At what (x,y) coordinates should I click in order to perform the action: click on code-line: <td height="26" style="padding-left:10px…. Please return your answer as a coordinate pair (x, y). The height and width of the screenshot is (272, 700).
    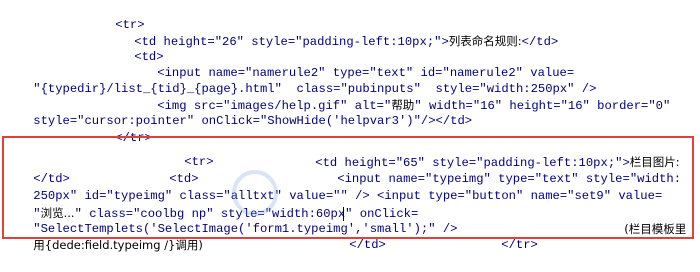
    Looking at the image, I should click on (331, 32).